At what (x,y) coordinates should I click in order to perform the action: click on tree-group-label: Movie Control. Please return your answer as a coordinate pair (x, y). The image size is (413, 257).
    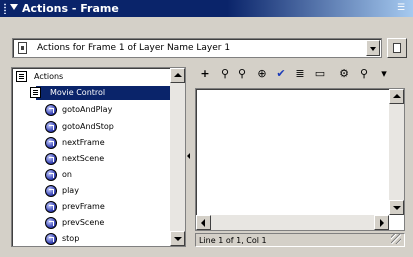
    Looking at the image, I should click on (78, 92).